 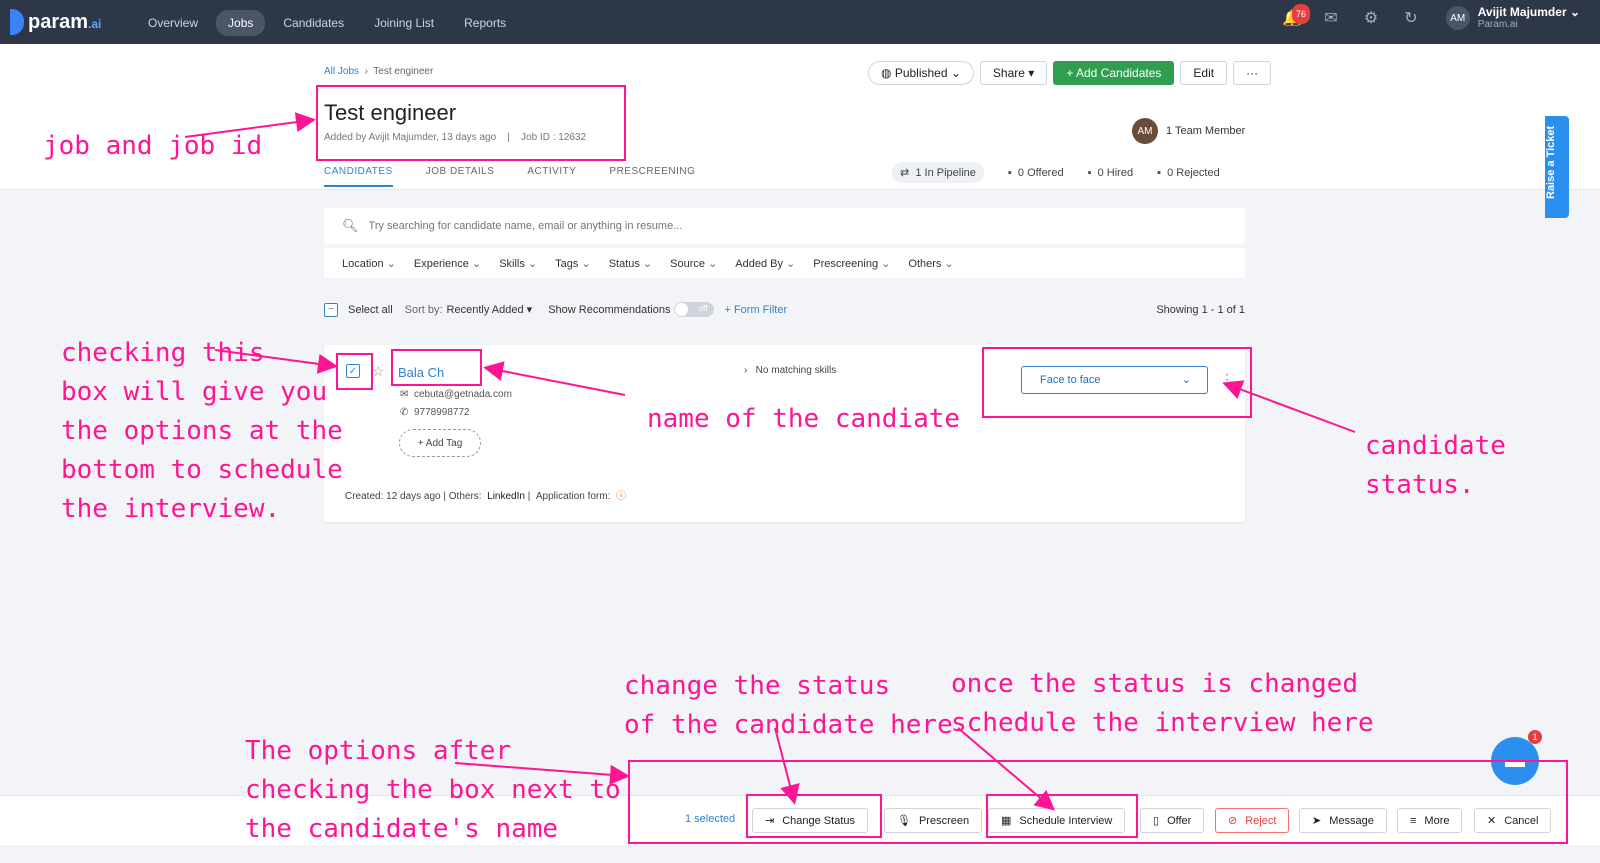 What do you see at coordinates (1289, 406) in the screenshot?
I see `arrow-status` at bounding box center [1289, 406].